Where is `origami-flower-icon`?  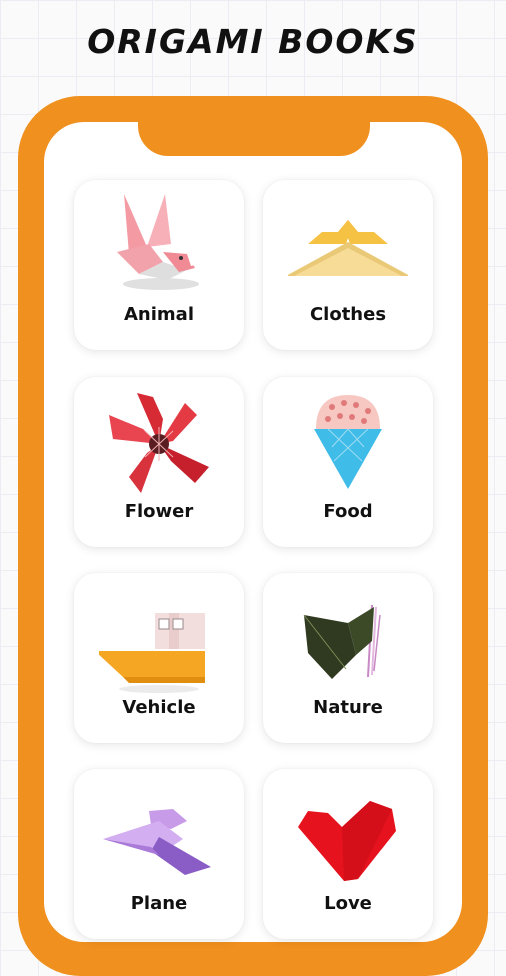
origami-flower-icon is located at coordinates (159, 443).